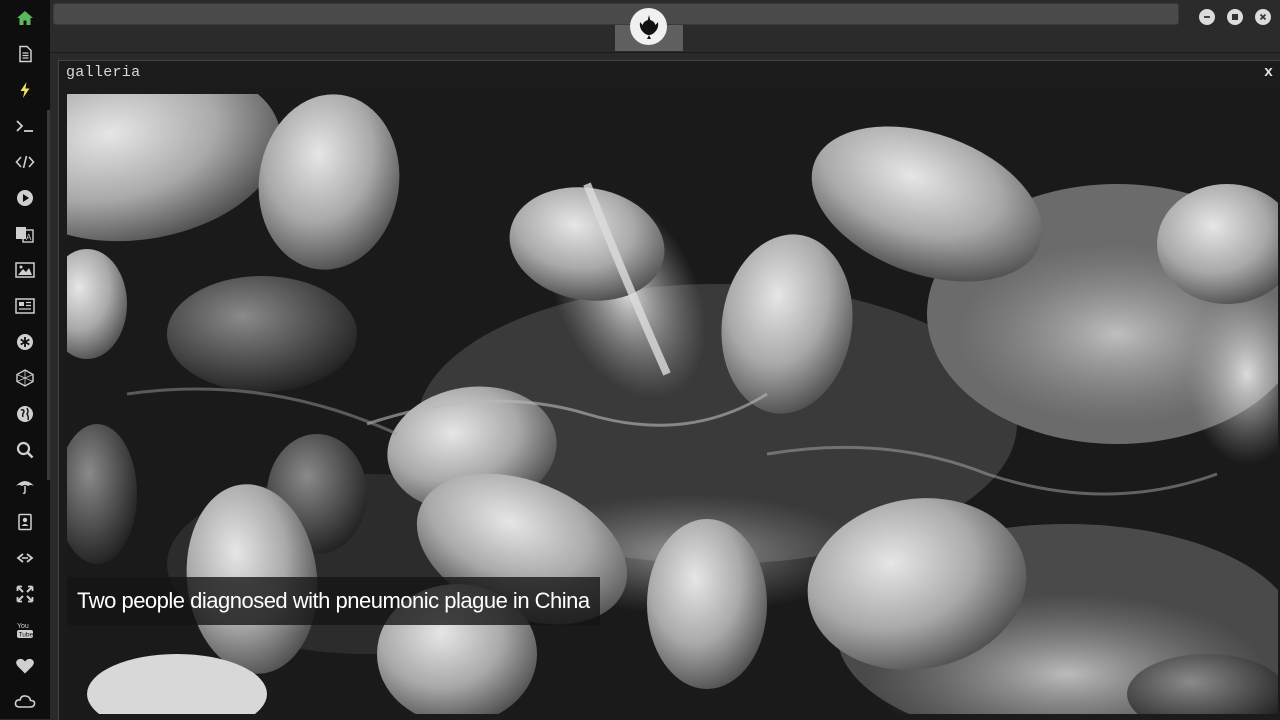 The image size is (1280, 720). I want to click on link-icon, so click(25, 558).